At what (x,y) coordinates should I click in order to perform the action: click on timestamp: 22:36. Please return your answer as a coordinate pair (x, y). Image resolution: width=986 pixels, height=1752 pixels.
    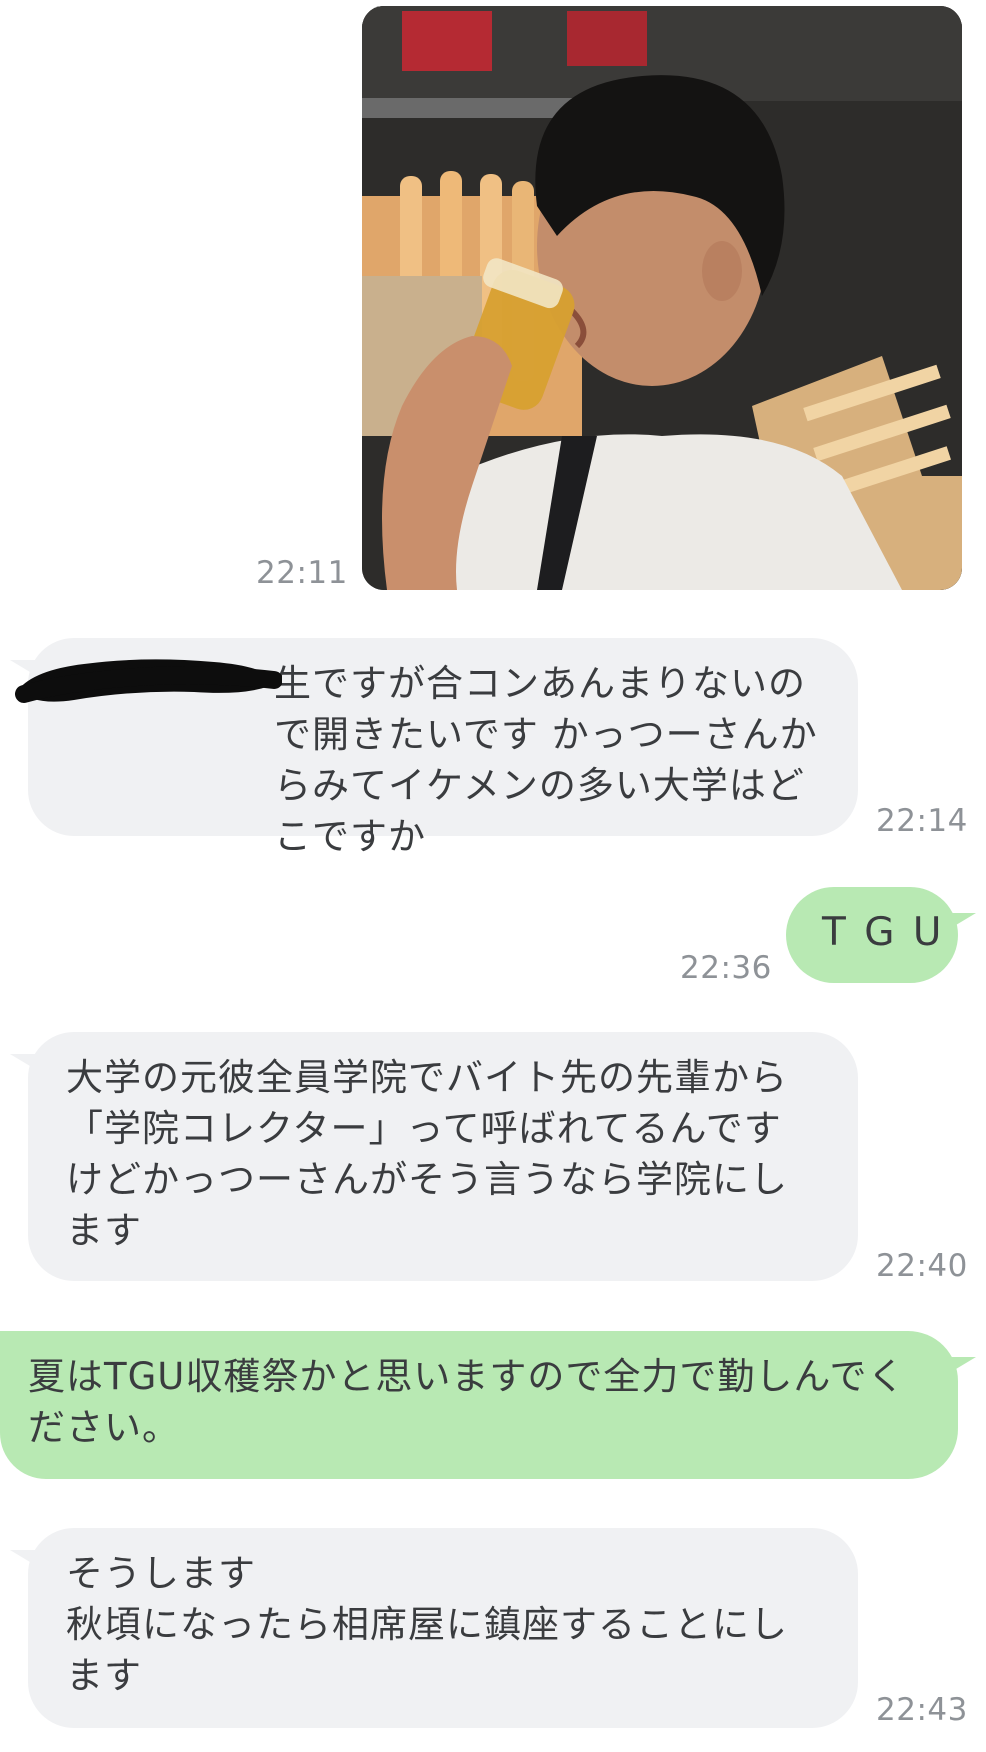
    Looking at the image, I should click on (726, 968).